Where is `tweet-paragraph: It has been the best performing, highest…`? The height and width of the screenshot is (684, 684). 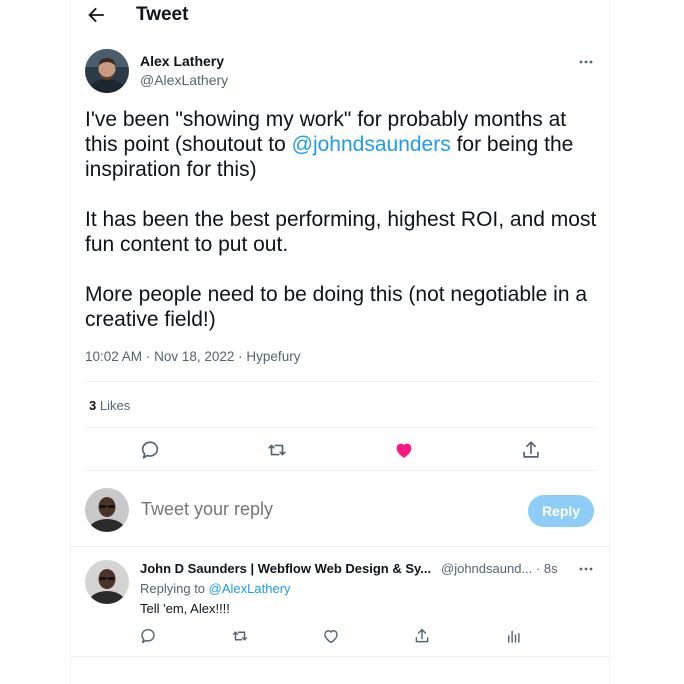
tweet-paragraph: It has been the best performing, highest… is located at coordinates (341, 232).